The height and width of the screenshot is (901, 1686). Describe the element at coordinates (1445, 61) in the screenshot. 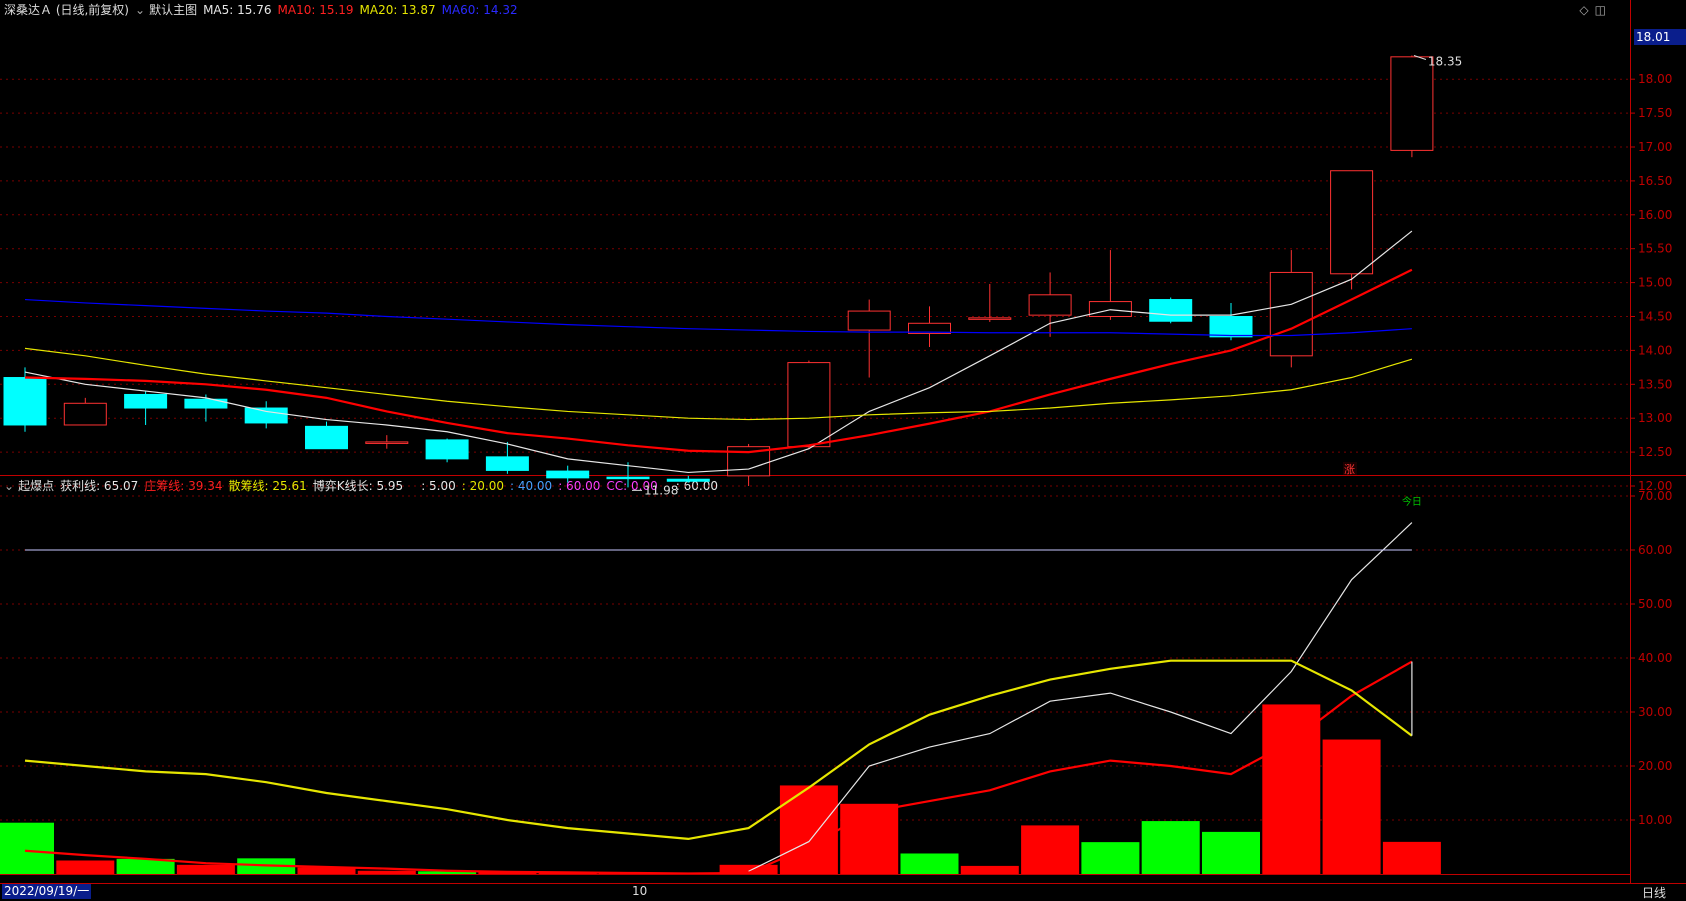

I see `max-label: 18.35` at that location.